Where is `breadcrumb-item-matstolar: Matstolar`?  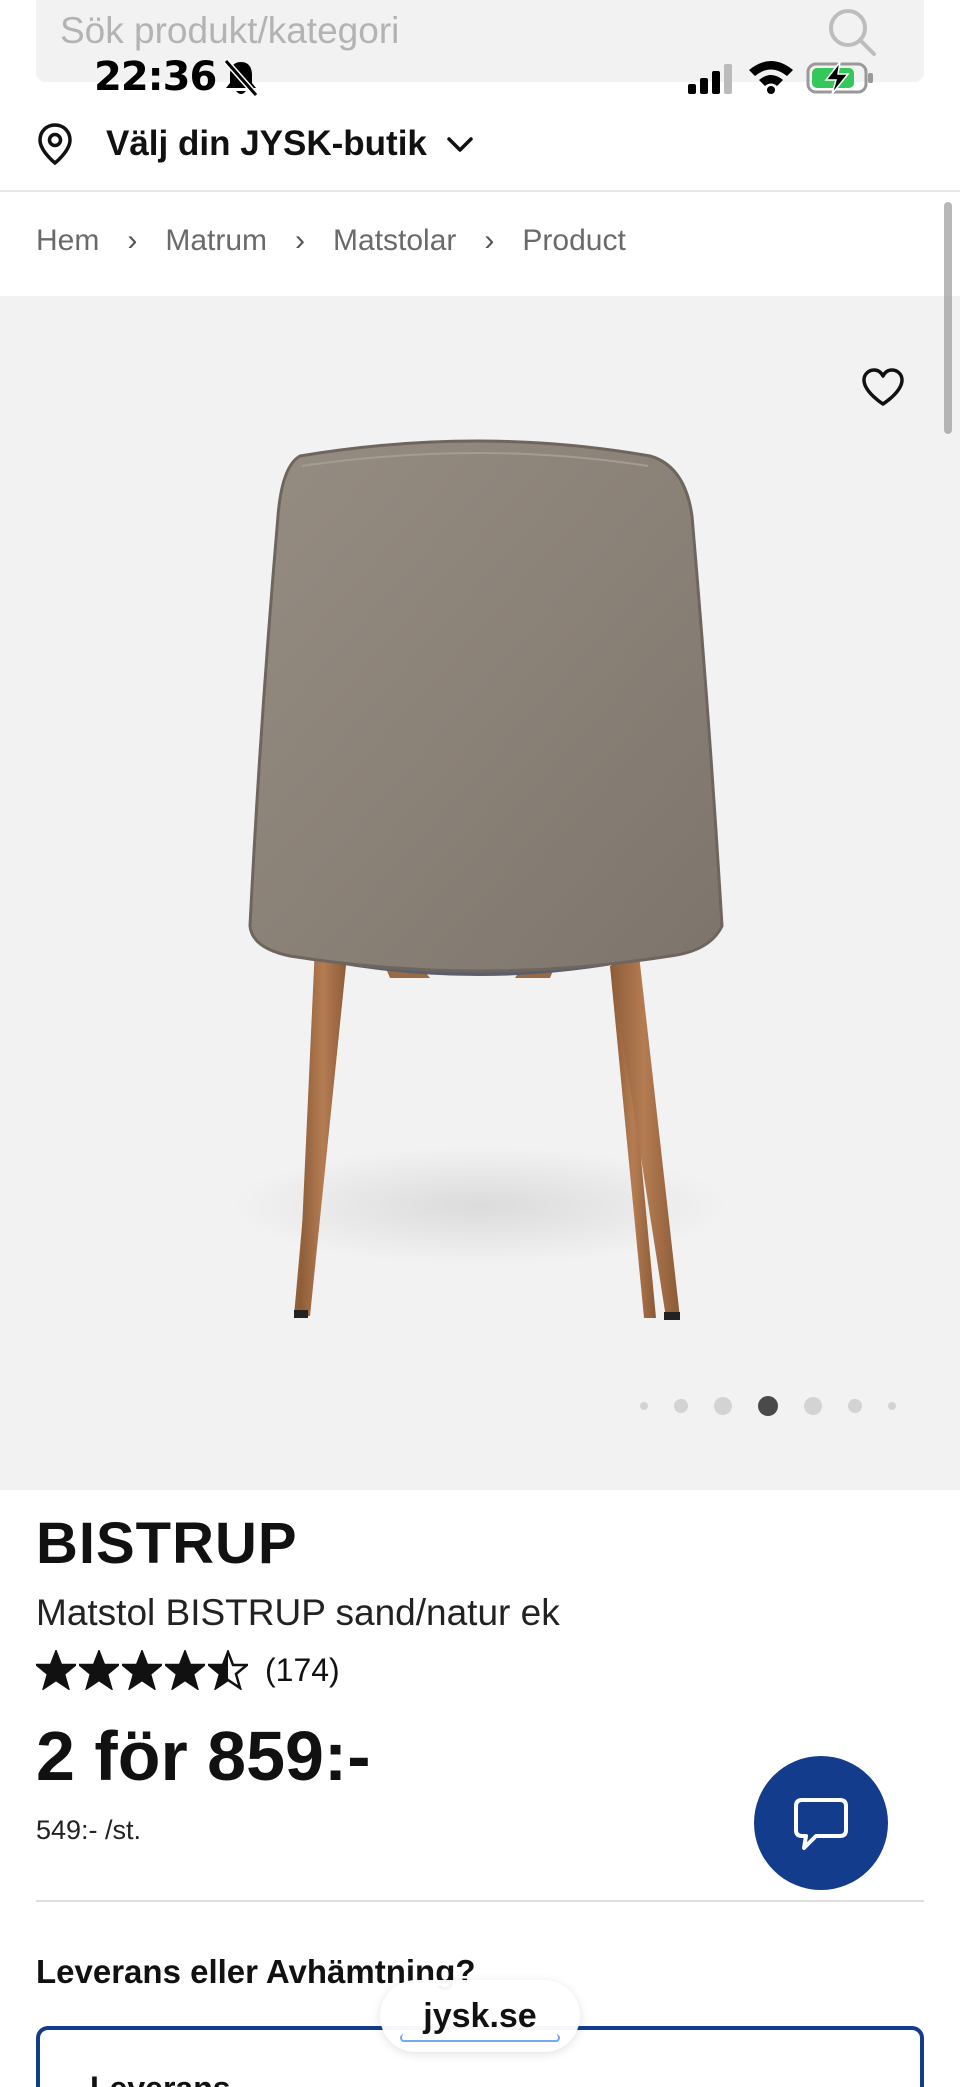
breadcrumb-item-matstolar: Matstolar is located at coordinates (394, 241).